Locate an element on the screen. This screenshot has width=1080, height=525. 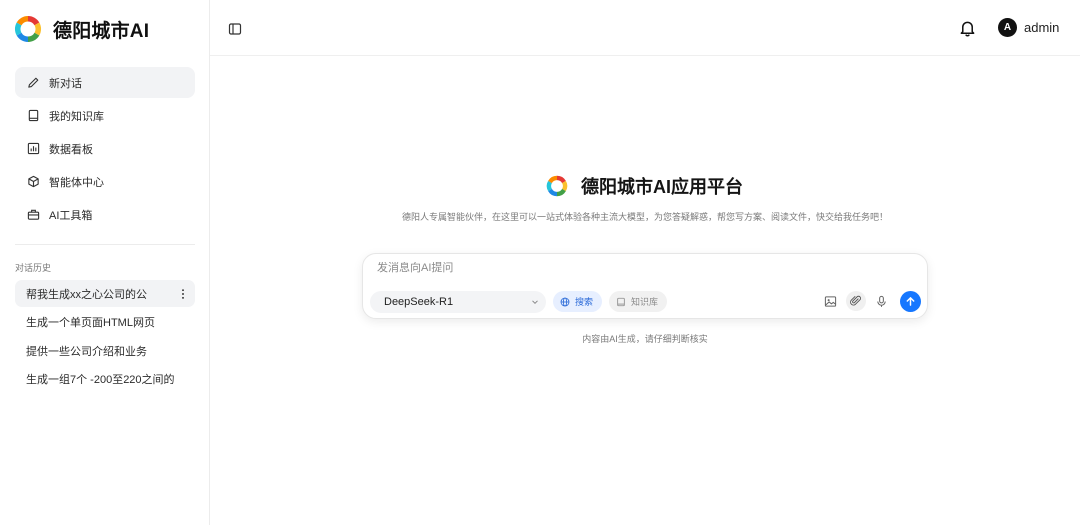
web-search-toggle: 搜索 is located at coordinates (578, 301).